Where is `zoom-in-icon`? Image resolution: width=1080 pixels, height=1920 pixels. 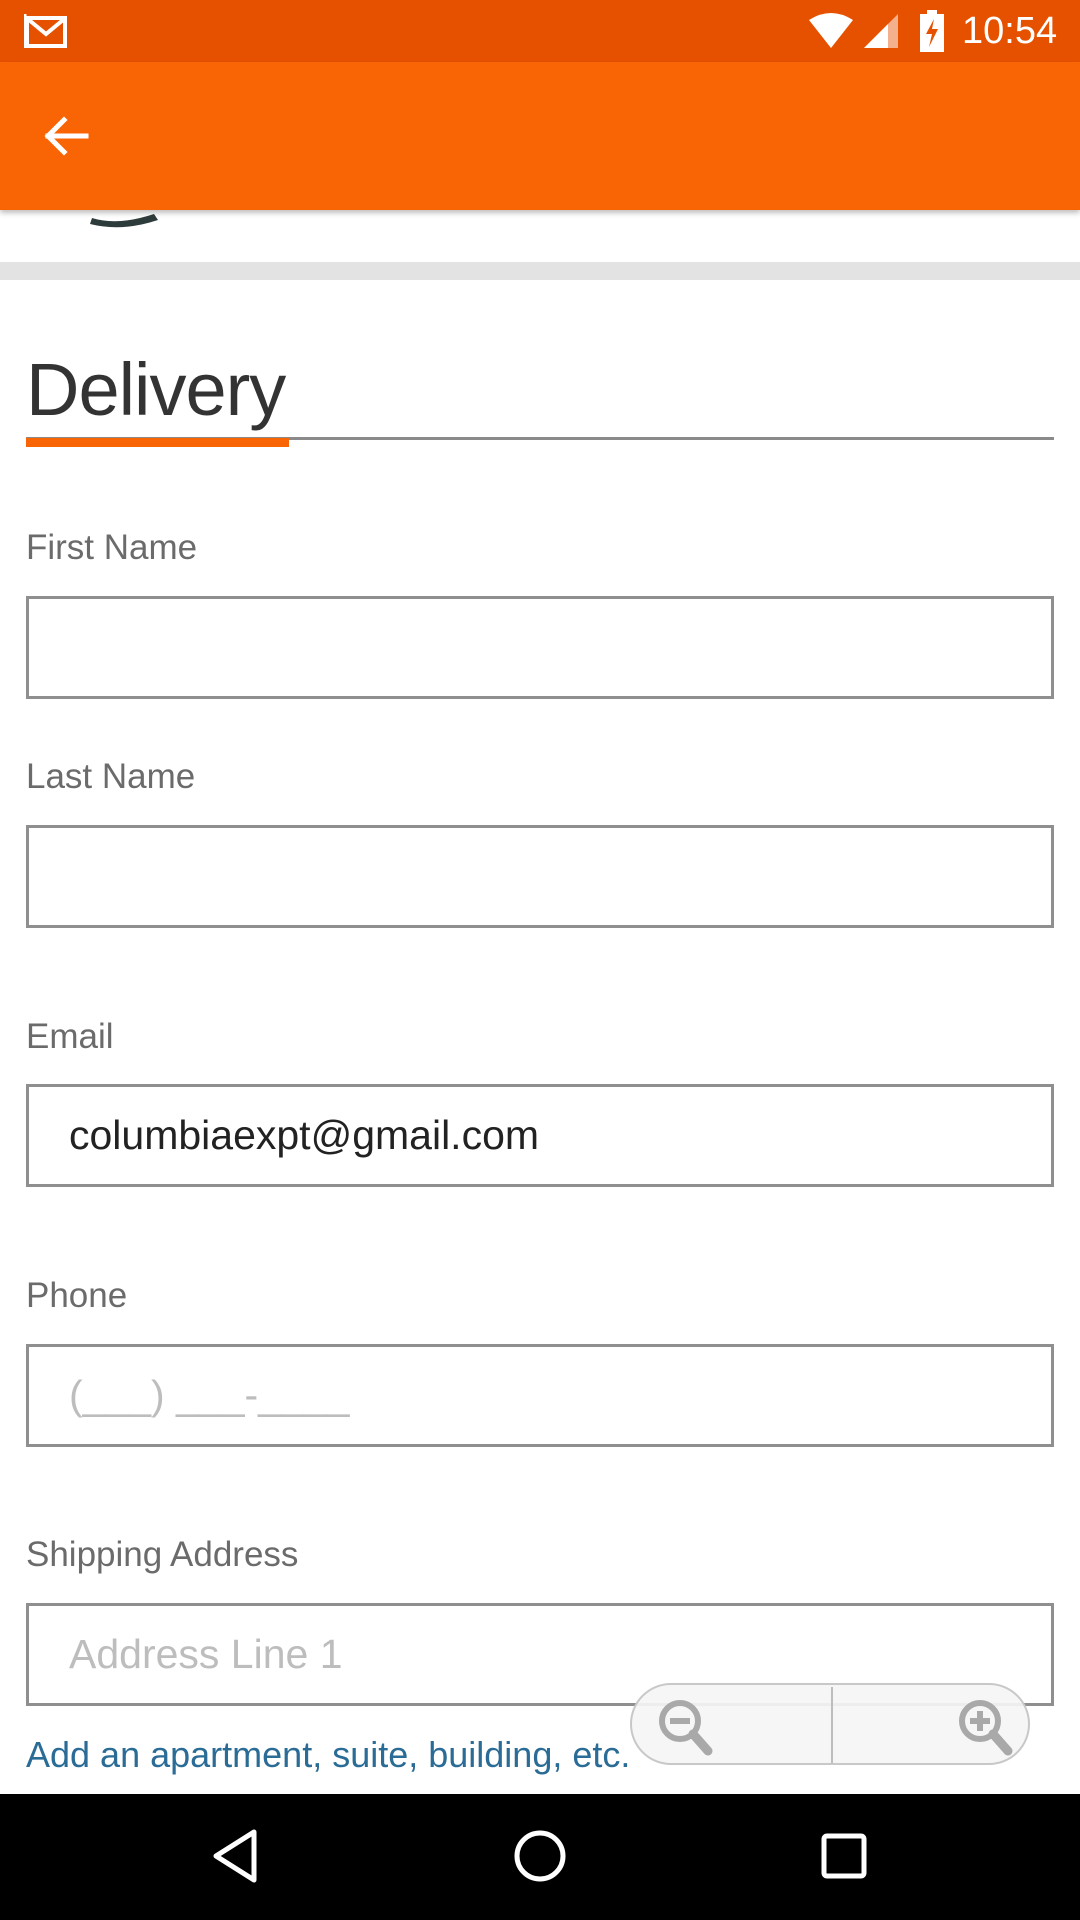 zoom-in-icon is located at coordinates (984, 1725).